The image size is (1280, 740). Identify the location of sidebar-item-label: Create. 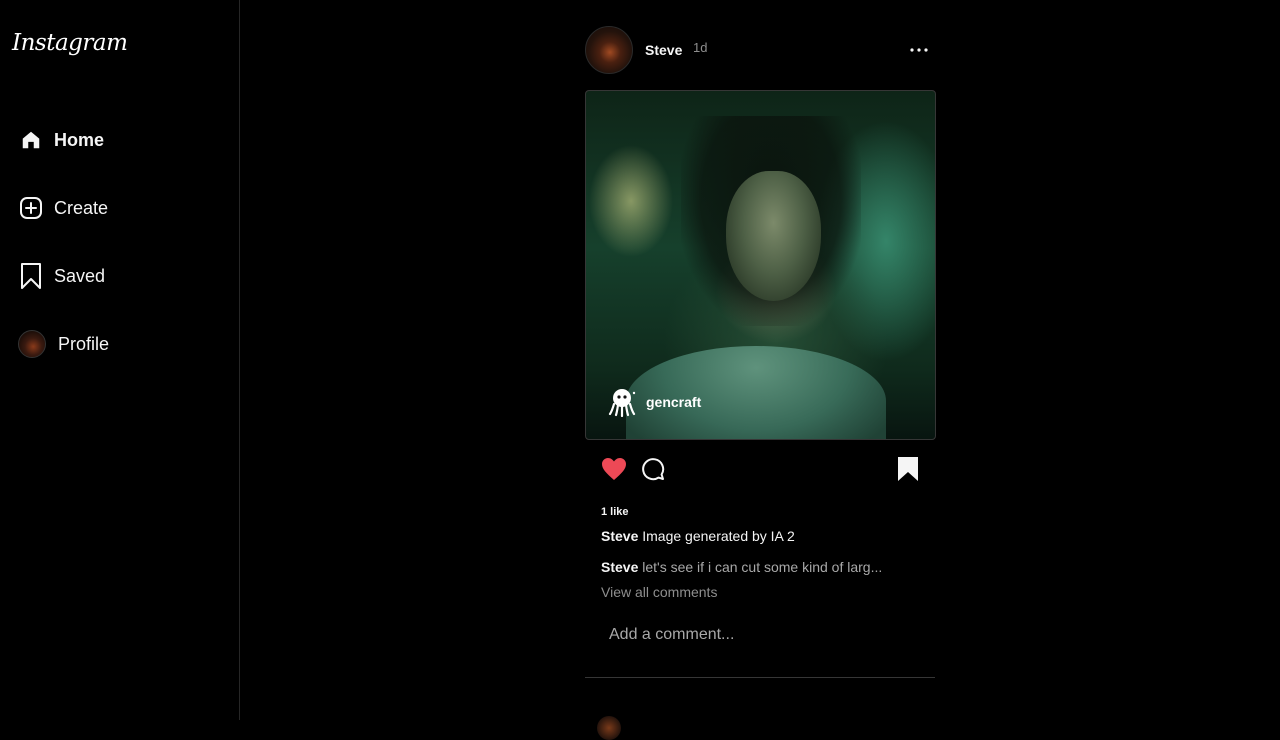
(81, 207).